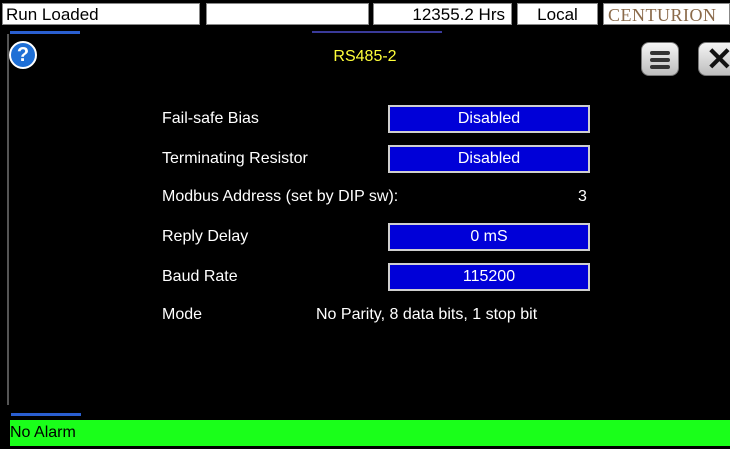  I want to click on modbus-address-label: Modbus Address (set by DIP sw):, so click(280, 196).